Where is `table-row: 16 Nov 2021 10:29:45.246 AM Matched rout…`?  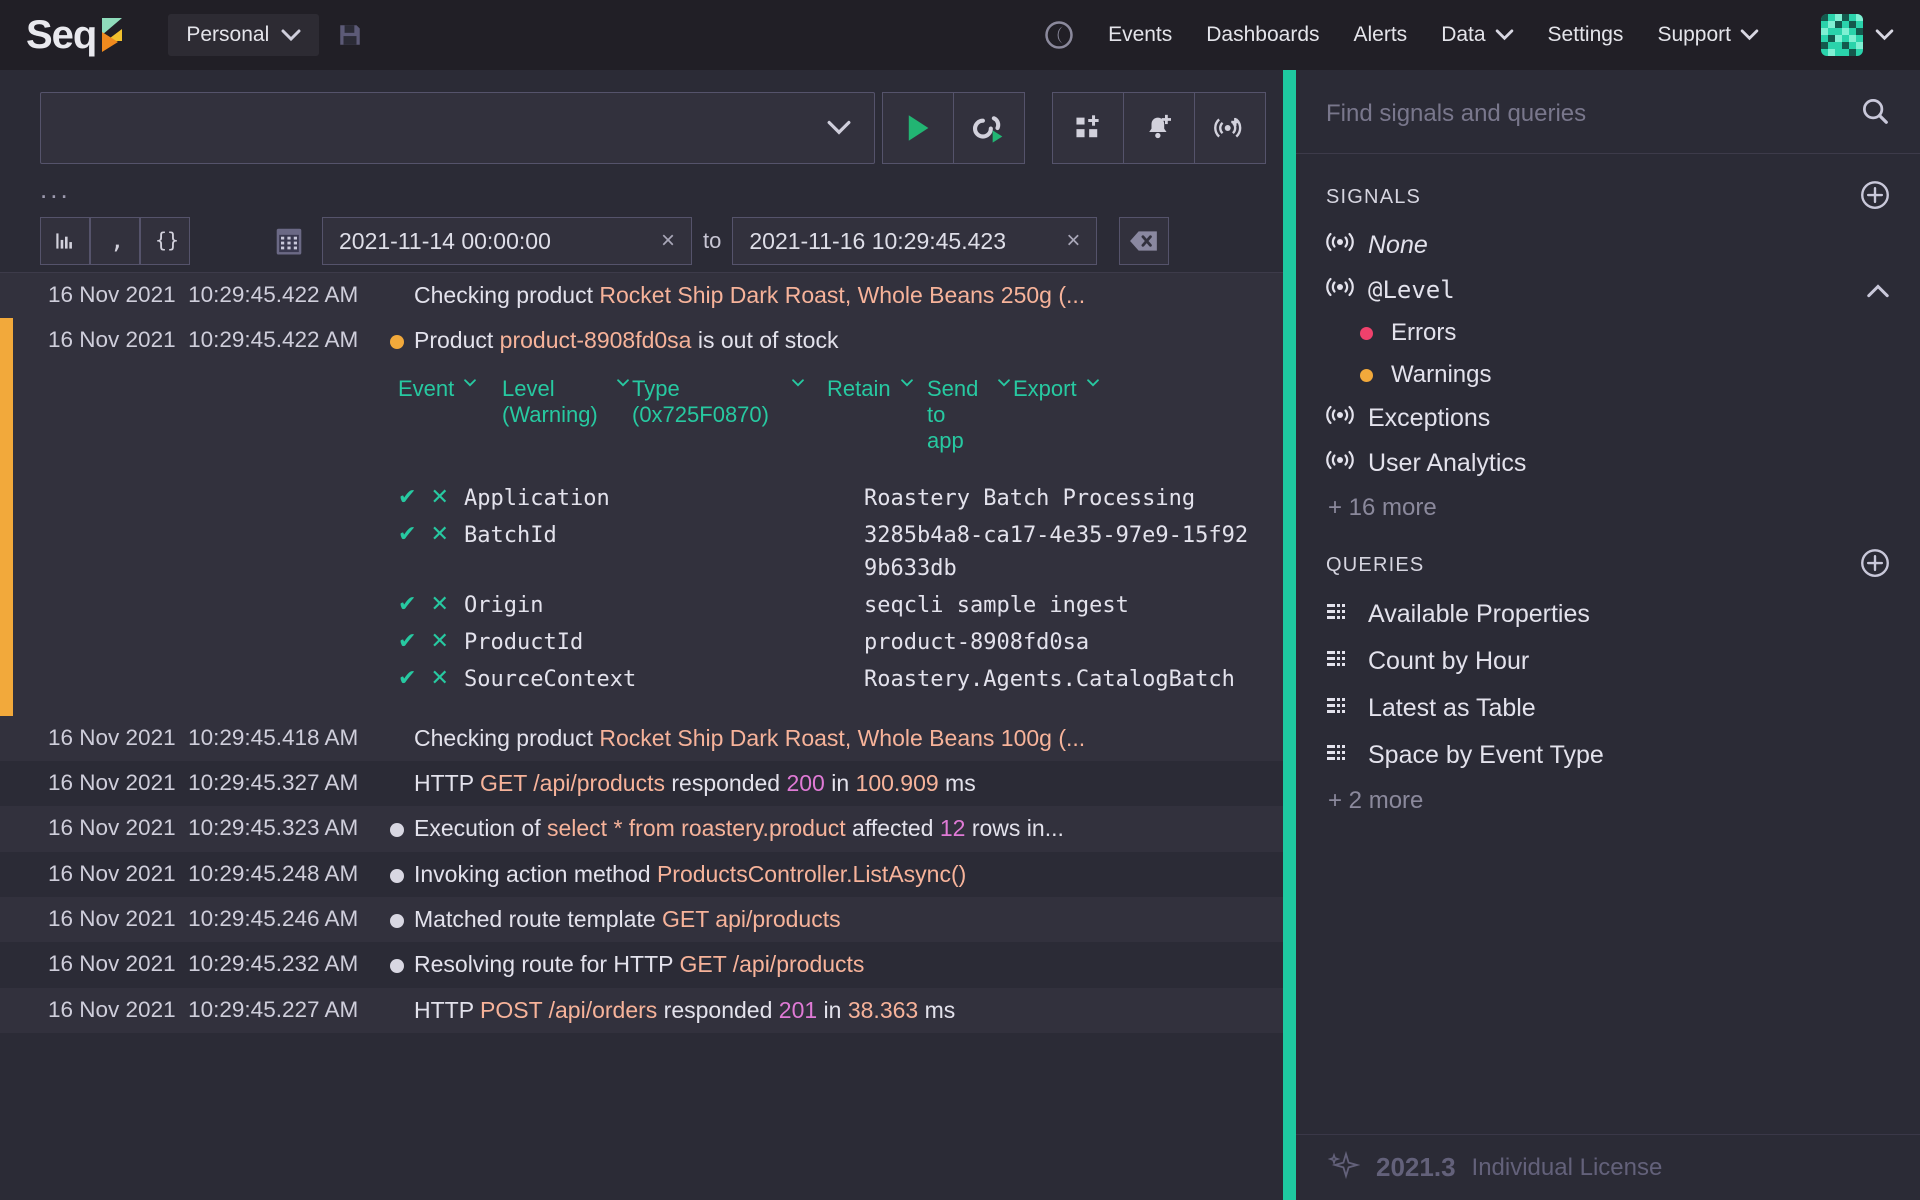 table-row: 16 Nov 2021 10:29:45.246 AM Matched rout… is located at coordinates (641, 920).